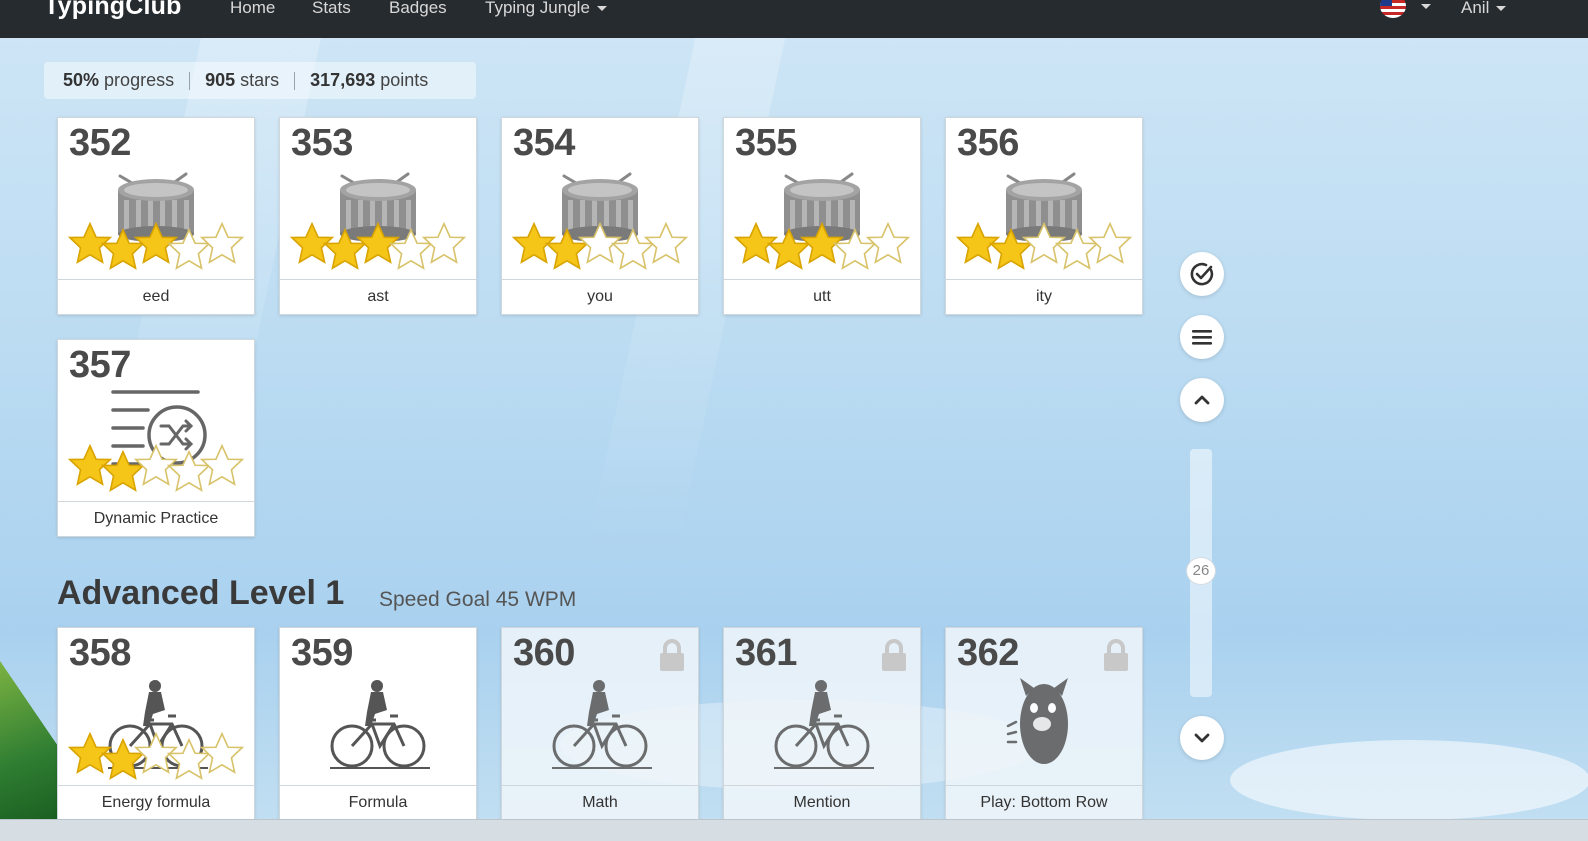 This screenshot has width=1588, height=841. Describe the element at coordinates (1393, 9) in the screenshot. I see `us-flag-icon` at that location.